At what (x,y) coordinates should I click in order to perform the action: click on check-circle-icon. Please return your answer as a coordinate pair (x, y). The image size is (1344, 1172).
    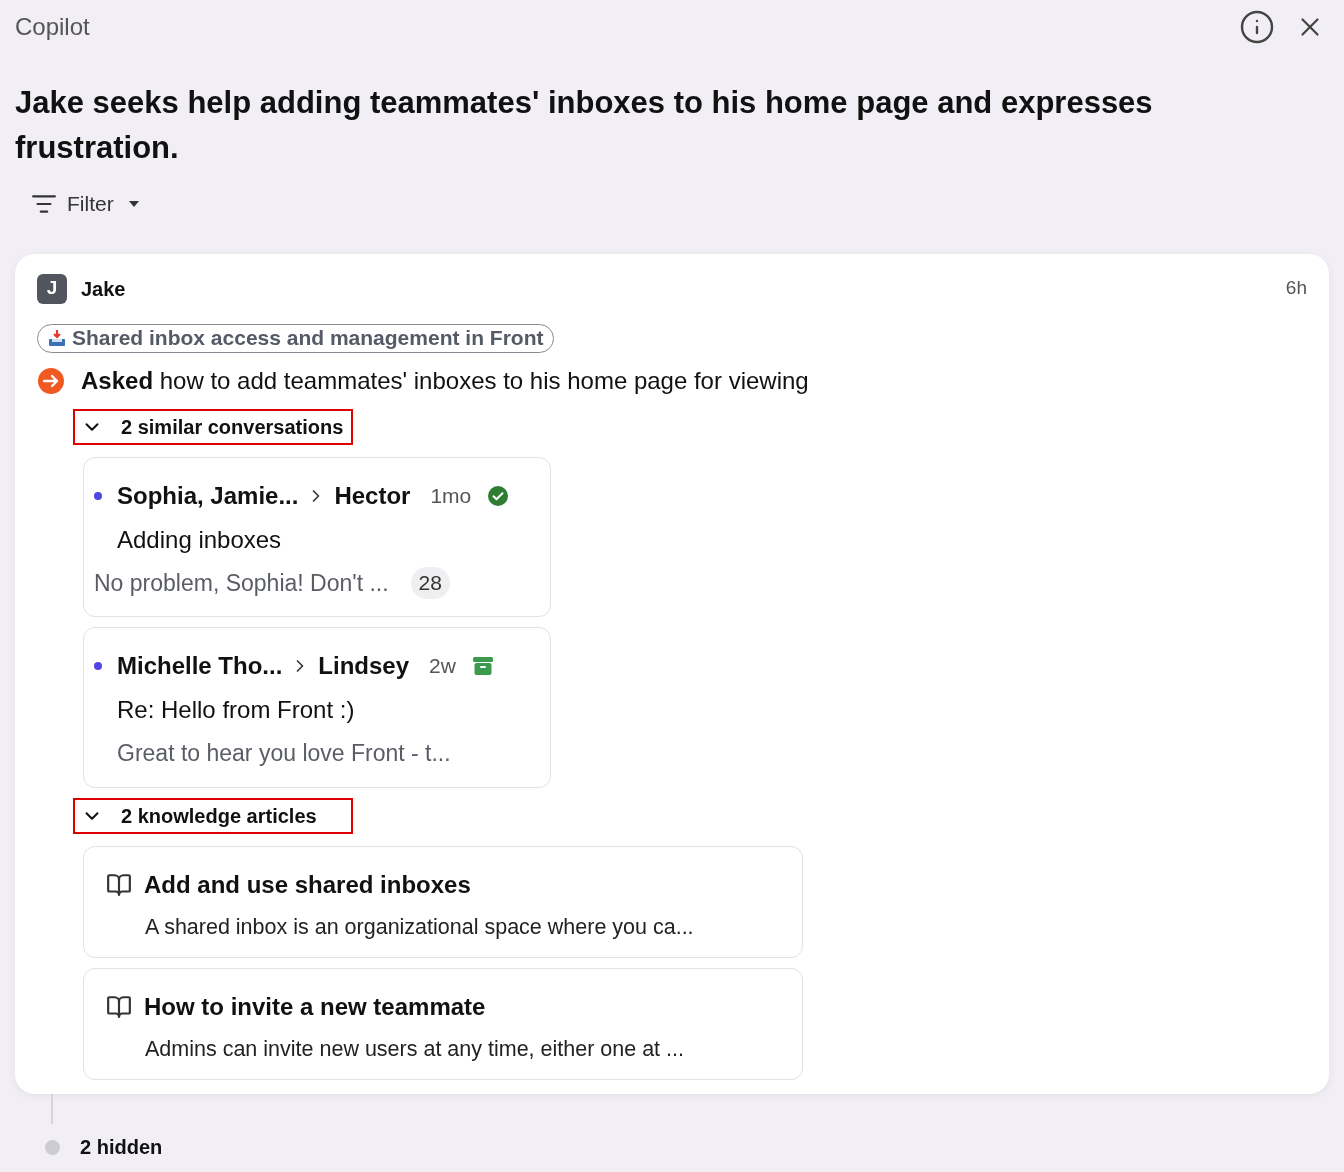
    Looking at the image, I should click on (498, 495).